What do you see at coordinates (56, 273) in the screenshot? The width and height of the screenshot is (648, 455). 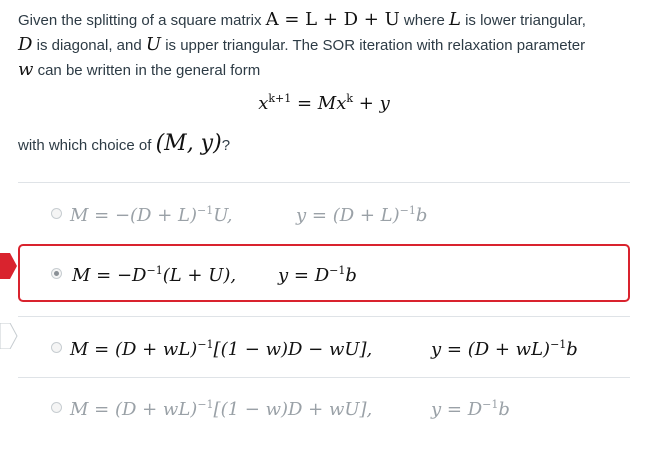 I see `radio-button-selected` at bounding box center [56, 273].